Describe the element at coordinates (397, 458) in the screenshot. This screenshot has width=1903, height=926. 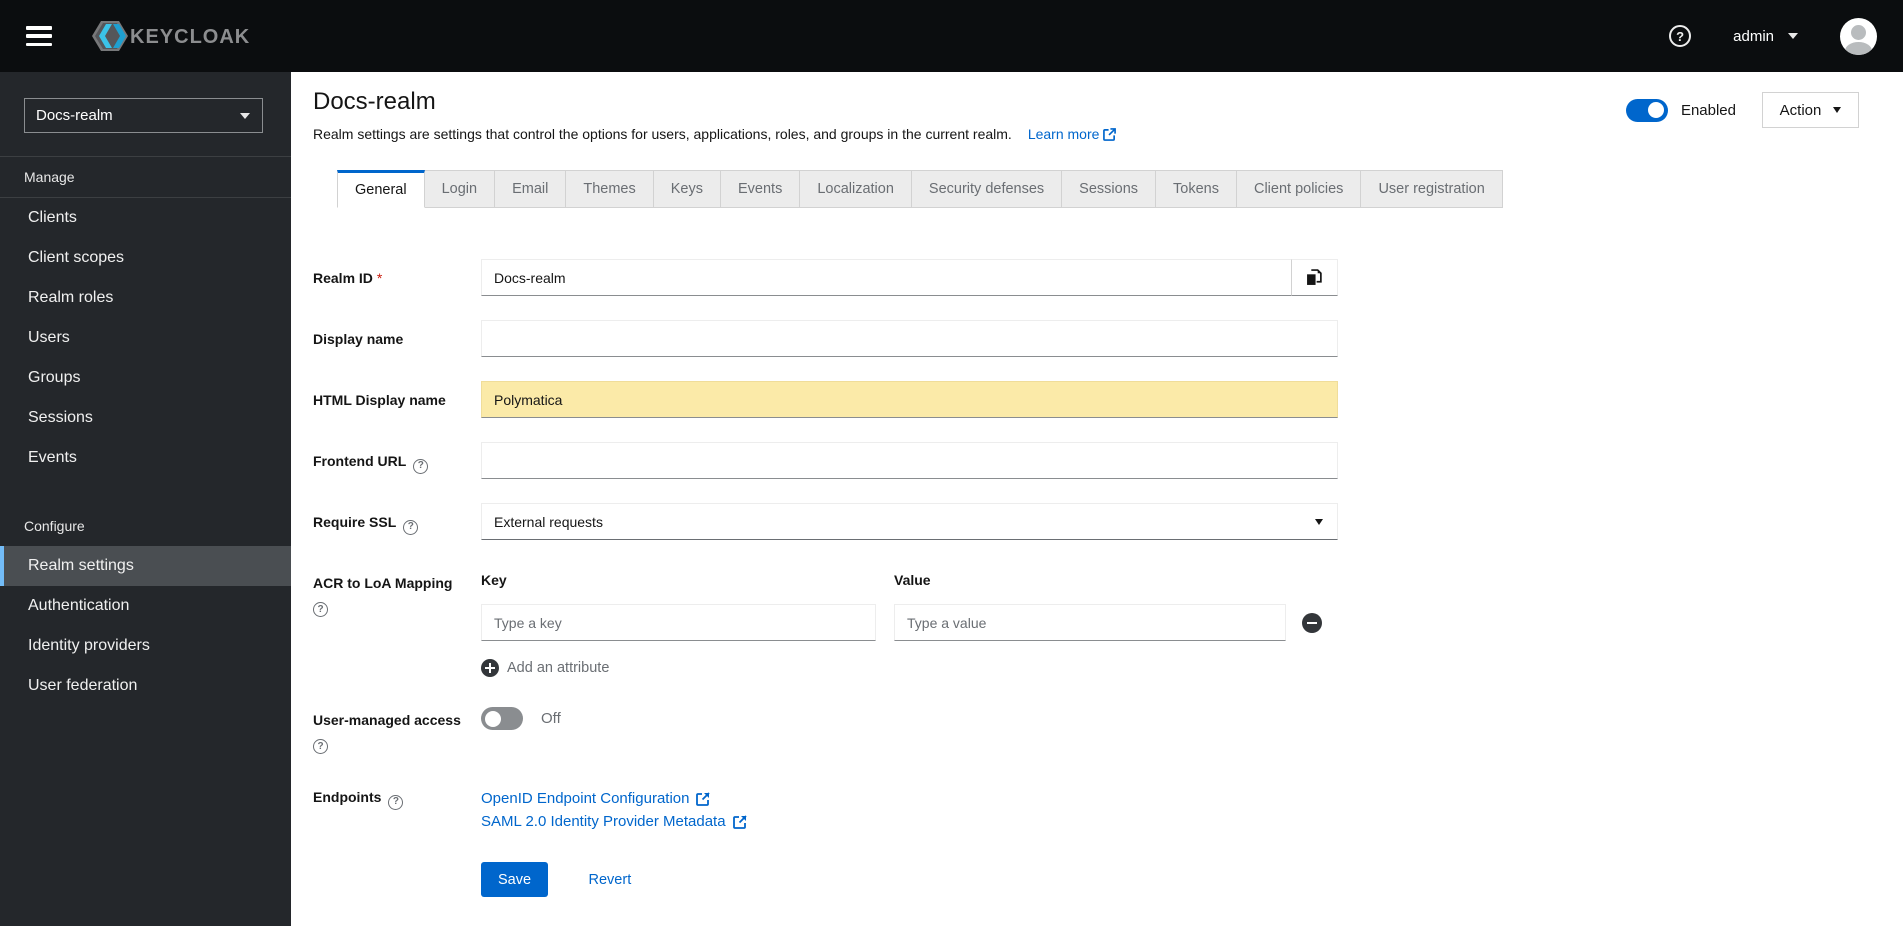
I see `frontend-url-label: Frontend URL?` at that location.